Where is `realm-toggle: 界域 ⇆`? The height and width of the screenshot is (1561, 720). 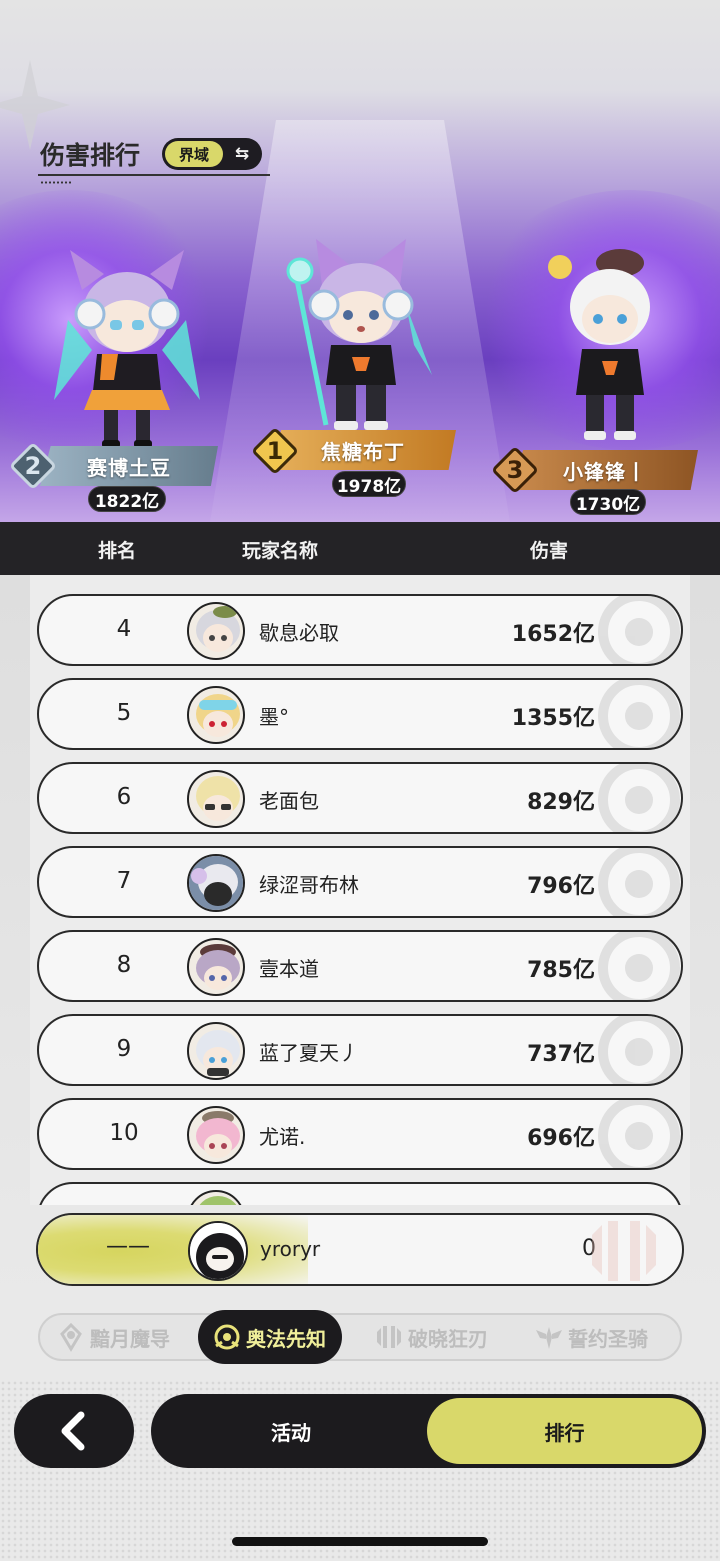
realm-toggle: 界域 ⇆ is located at coordinates (212, 154).